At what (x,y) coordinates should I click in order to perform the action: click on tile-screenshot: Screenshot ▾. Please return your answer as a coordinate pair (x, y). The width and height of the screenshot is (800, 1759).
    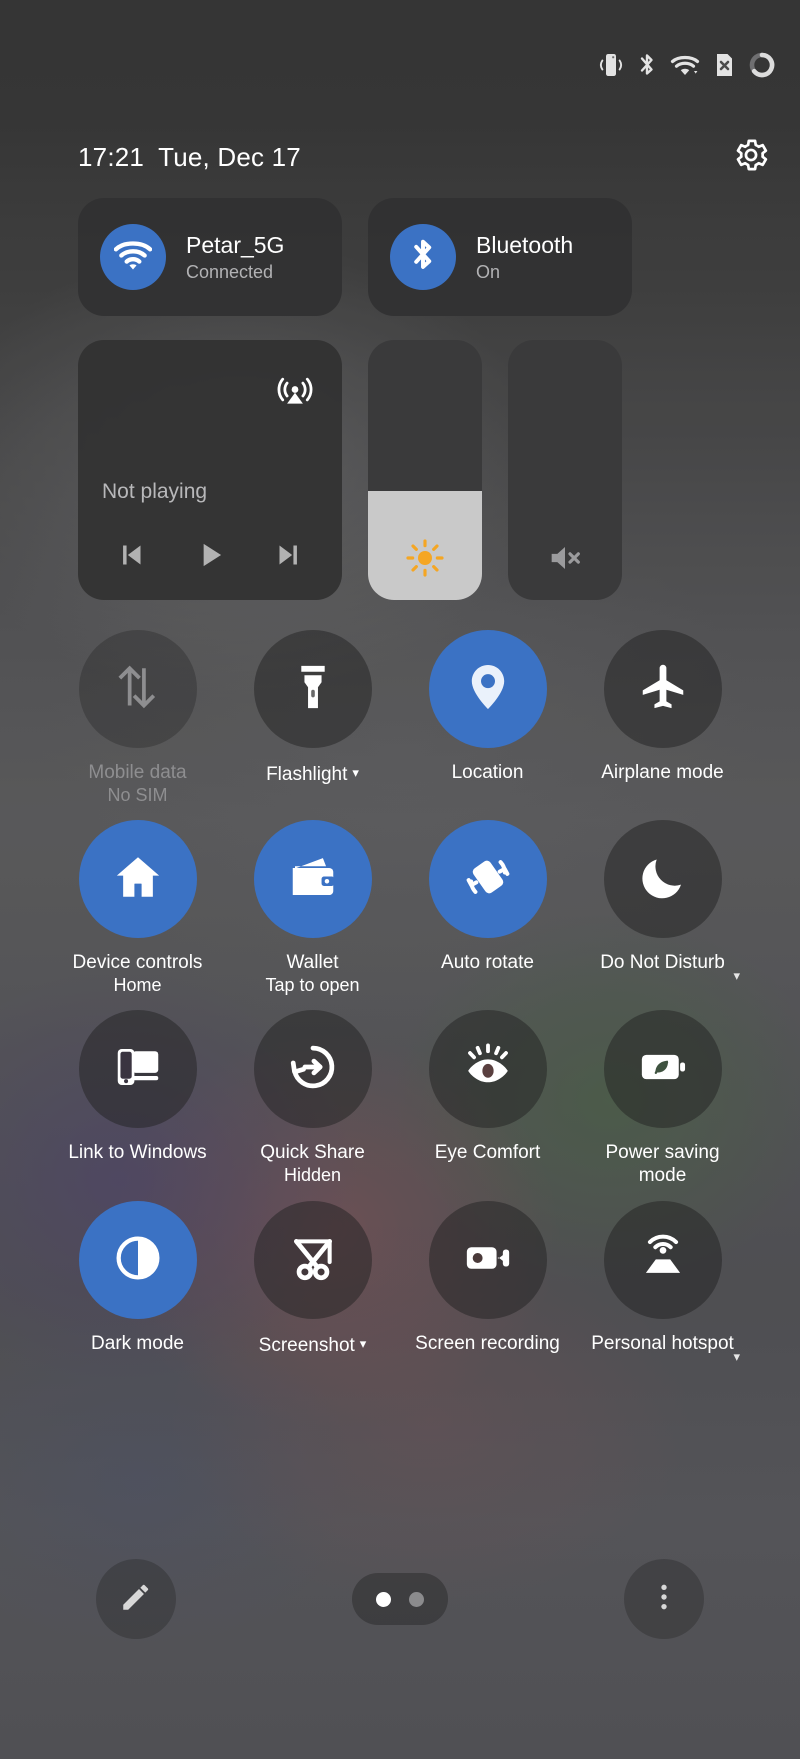
    Looking at the image, I should click on (312, 1282).